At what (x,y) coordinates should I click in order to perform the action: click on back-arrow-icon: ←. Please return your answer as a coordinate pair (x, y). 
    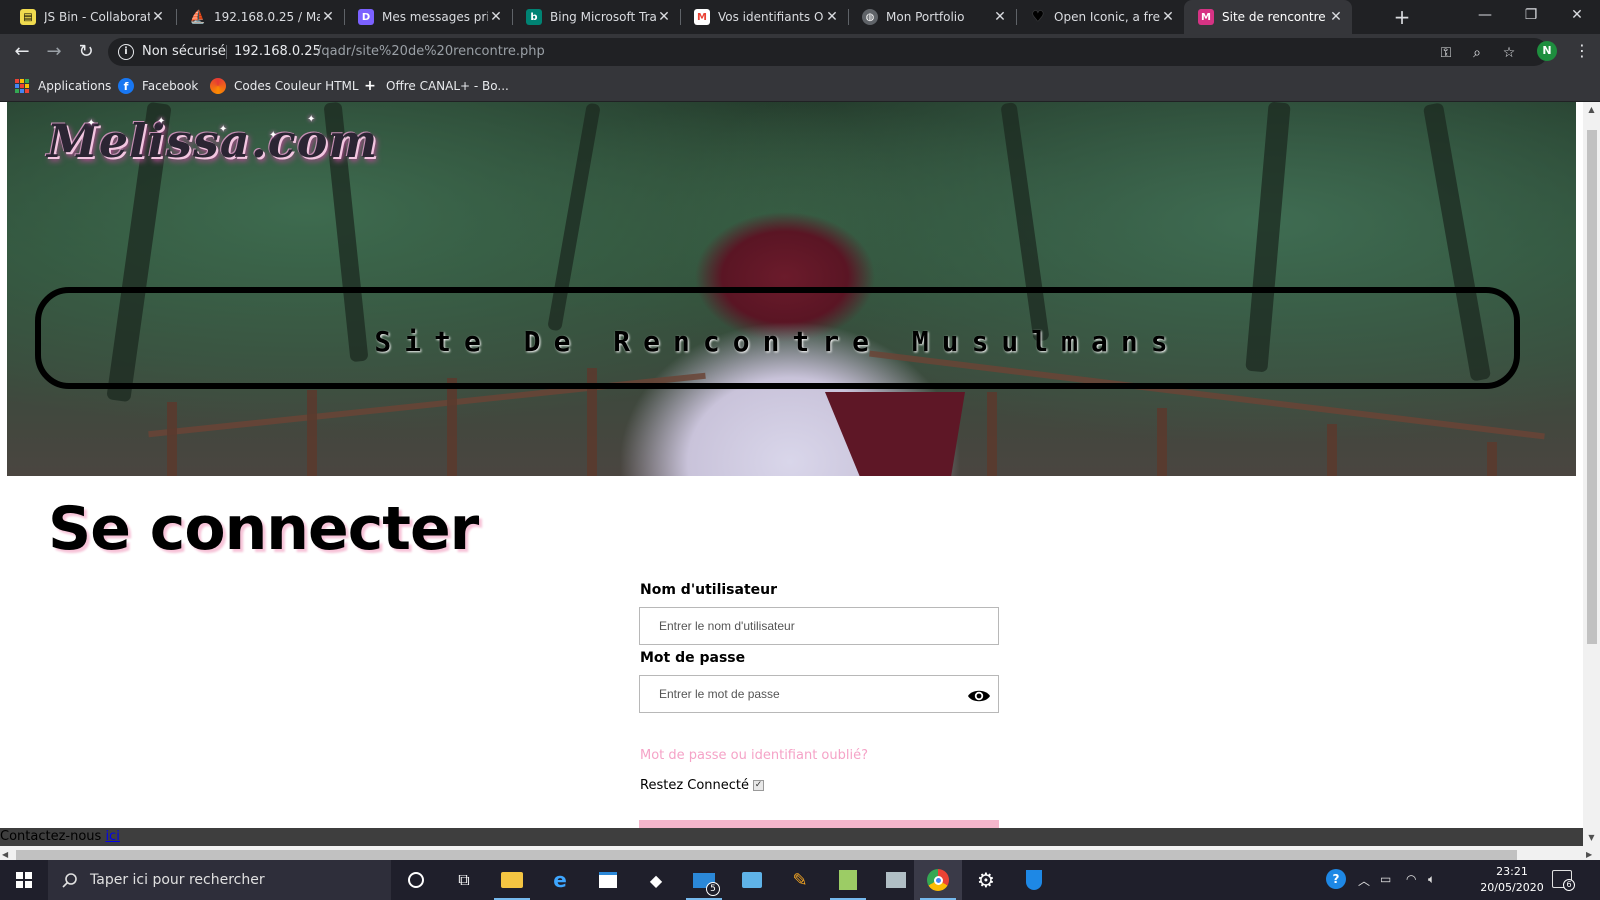
    Looking at the image, I should click on (22, 52).